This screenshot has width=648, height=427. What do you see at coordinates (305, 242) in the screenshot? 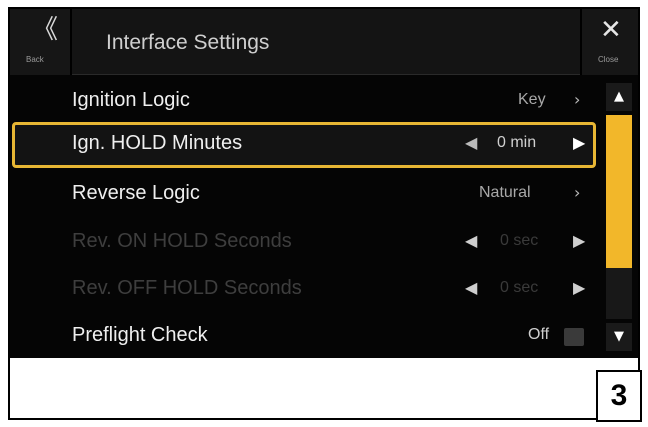
I see `setting-row-rev-on-hold-seconds: Rev. ON HOLD Seconds ◀ 0 sec ▶` at bounding box center [305, 242].